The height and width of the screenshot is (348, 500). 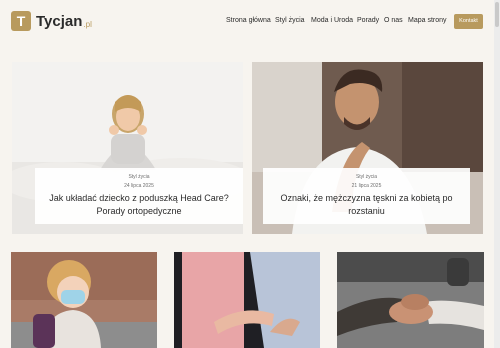 I want to click on article-date: 21 lipca 2025, so click(x=366, y=186).